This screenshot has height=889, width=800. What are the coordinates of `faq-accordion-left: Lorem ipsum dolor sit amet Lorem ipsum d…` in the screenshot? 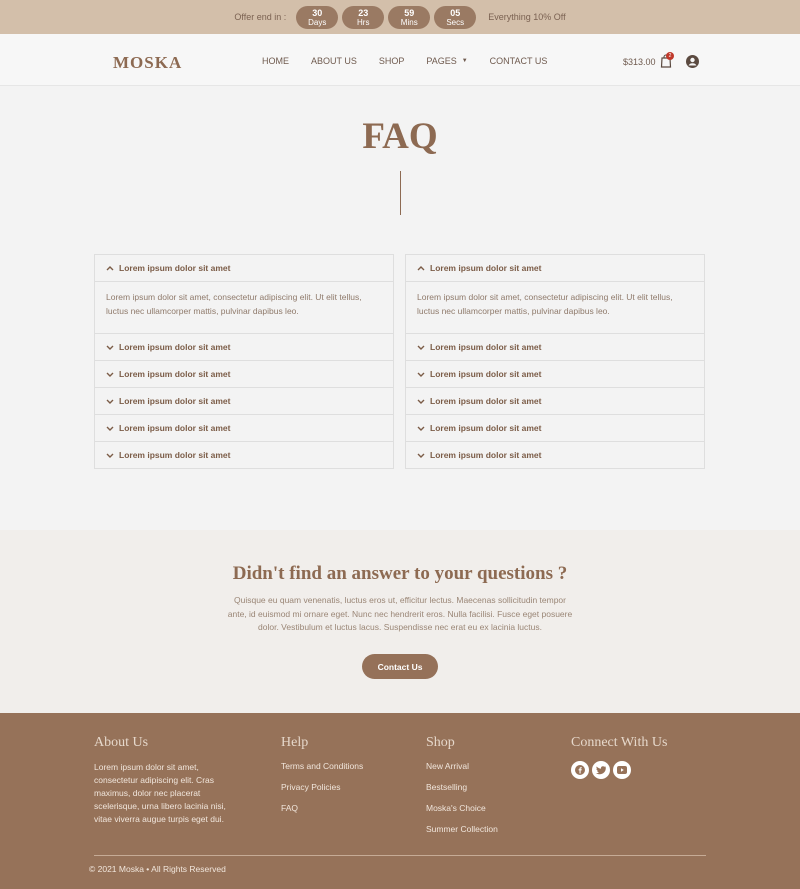 It's located at (244, 361).